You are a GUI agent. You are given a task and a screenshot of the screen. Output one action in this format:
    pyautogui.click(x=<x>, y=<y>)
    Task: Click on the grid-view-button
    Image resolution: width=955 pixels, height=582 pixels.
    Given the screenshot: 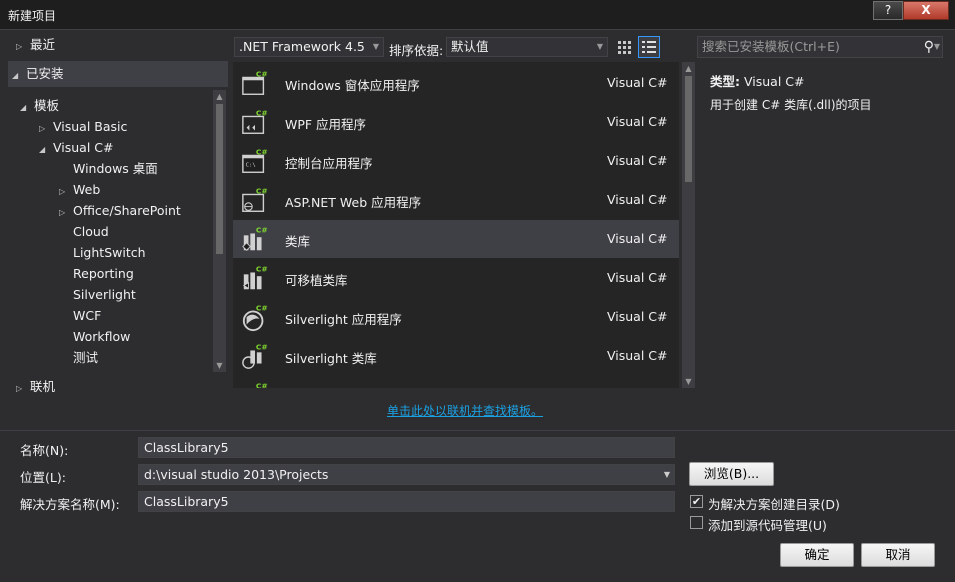 What is the action you would take?
    pyautogui.click(x=624, y=47)
    